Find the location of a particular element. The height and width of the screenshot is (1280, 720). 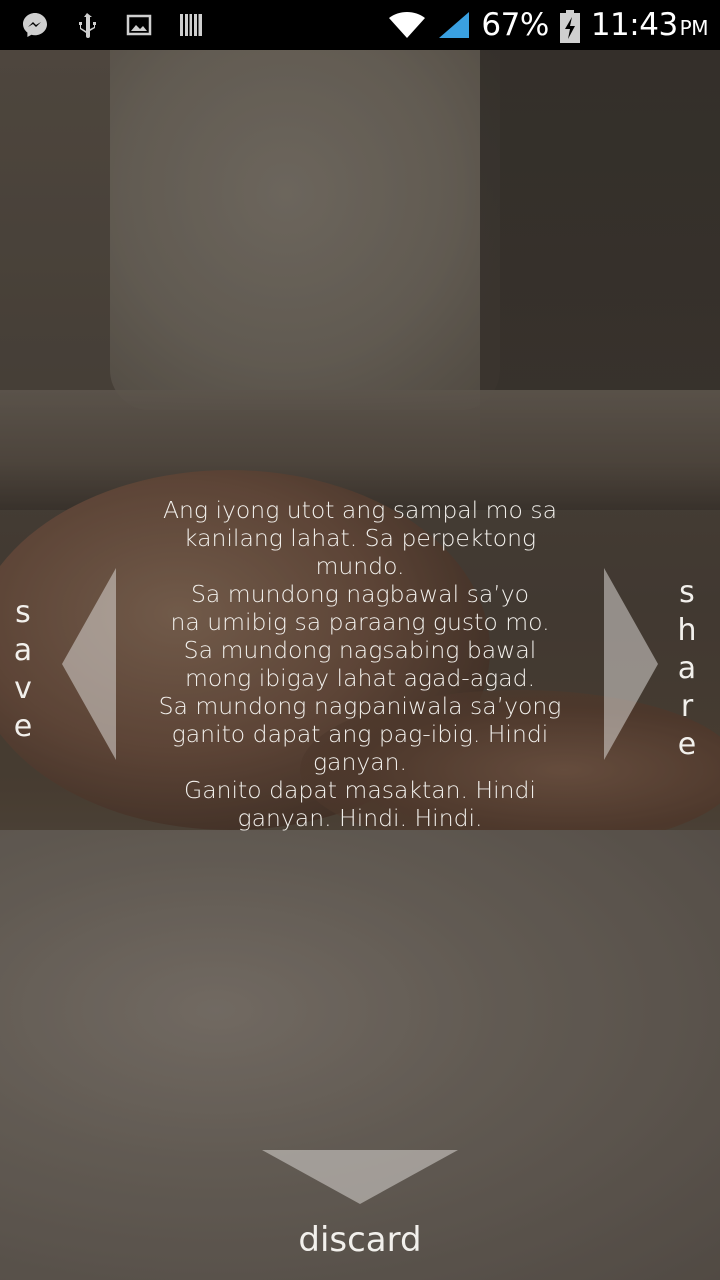

save-label-char: e is located at coordinates (23, 726).